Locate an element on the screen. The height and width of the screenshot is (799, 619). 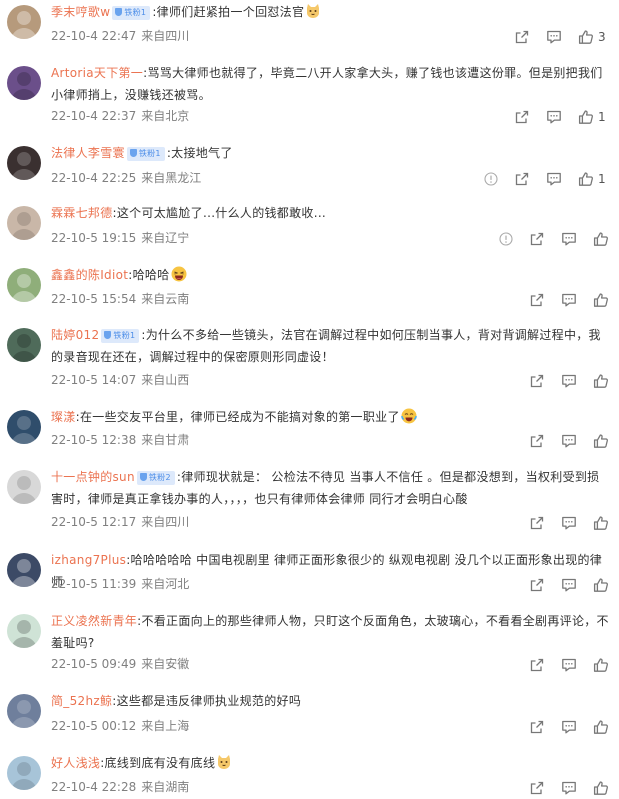
comment-text: 简_52hz鲸:这些都是违反律师执业规范的好吗 is located at coordinates (331, 701).